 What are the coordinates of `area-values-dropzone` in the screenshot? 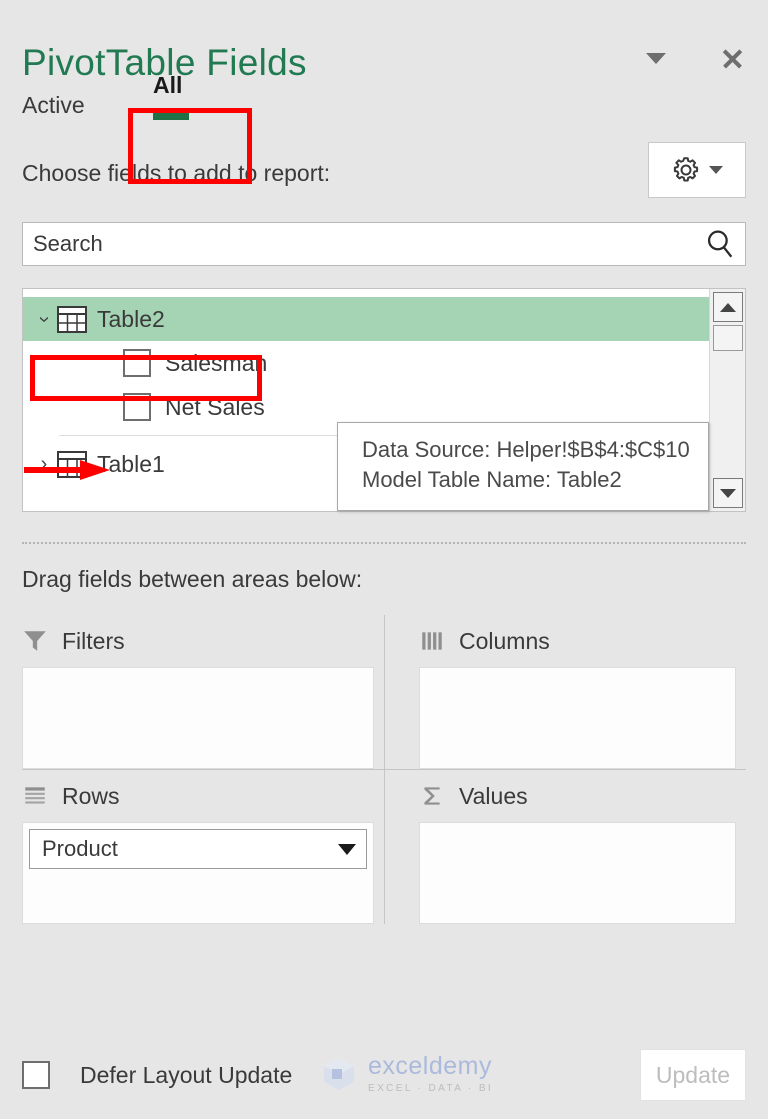 It's located at (577, 873).